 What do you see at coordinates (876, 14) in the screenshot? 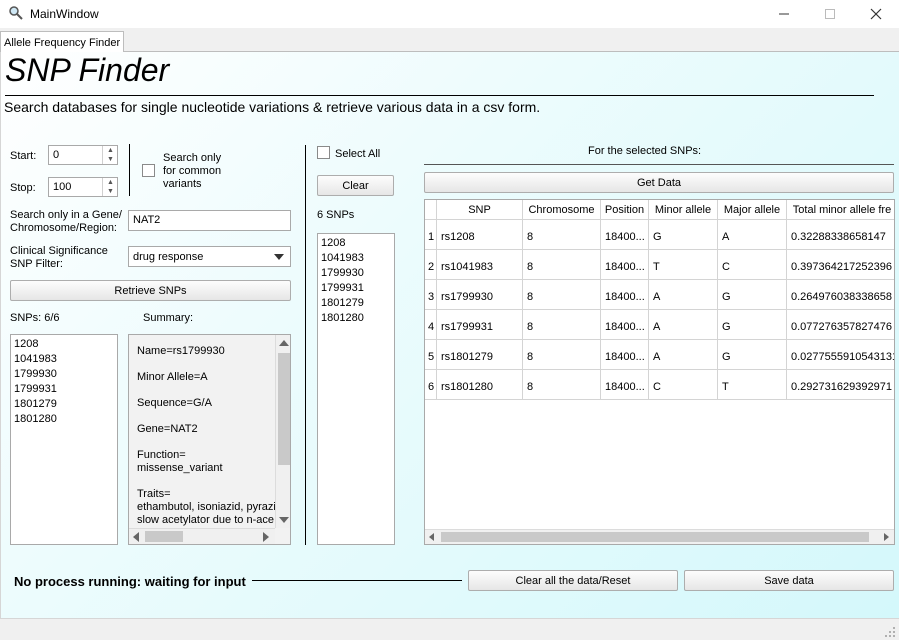
I see `close-icon` at bounding box center [876, 14].